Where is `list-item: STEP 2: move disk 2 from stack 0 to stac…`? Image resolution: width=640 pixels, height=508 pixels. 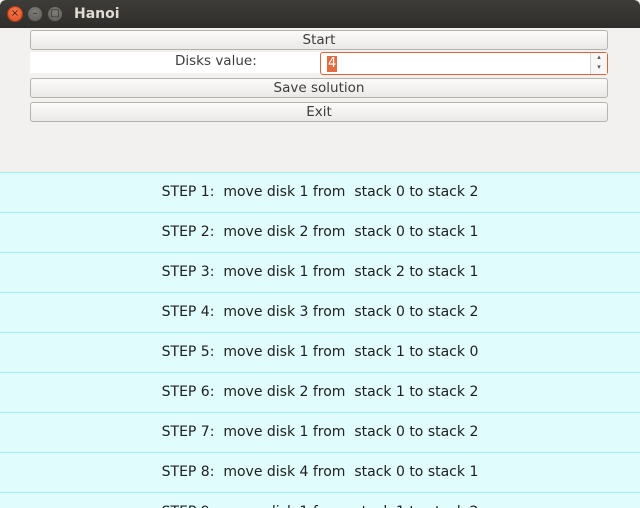 list-item: STEP 2: move disk 2 from stack 0 to stac… is located at coordinates (320, 232).